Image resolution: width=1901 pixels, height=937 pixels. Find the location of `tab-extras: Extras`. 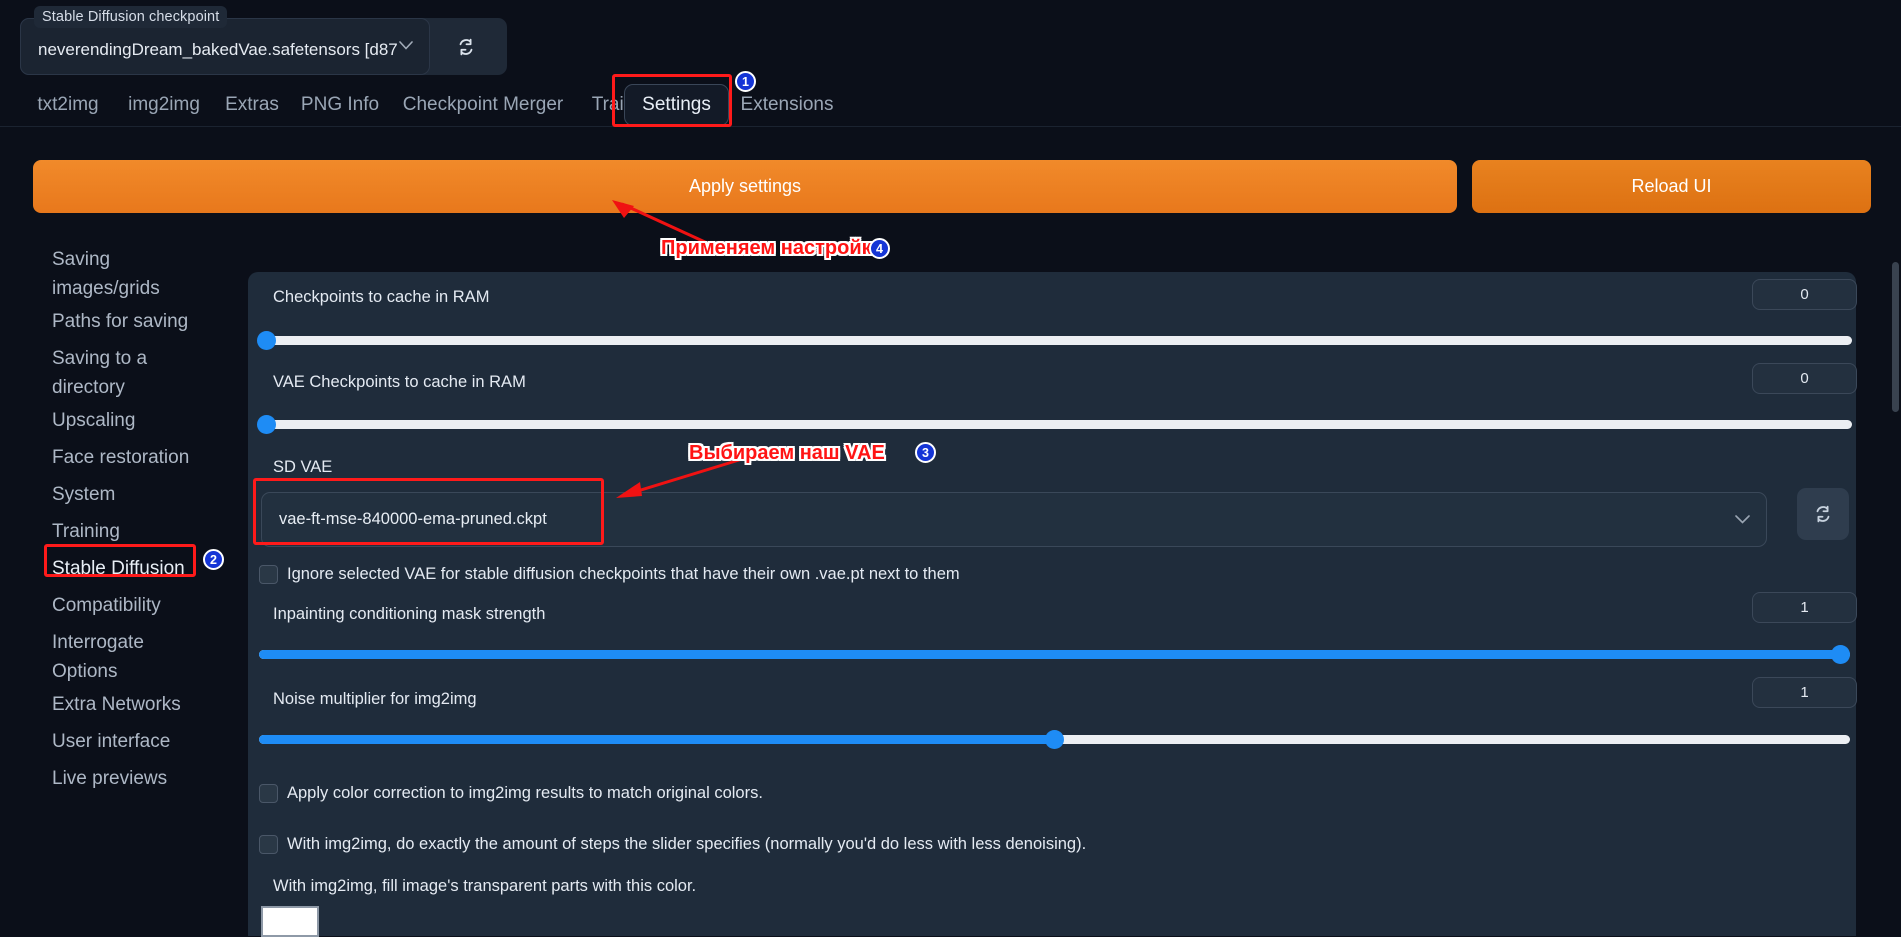

tab-extras: Extras is located at coordinates (252, 105).